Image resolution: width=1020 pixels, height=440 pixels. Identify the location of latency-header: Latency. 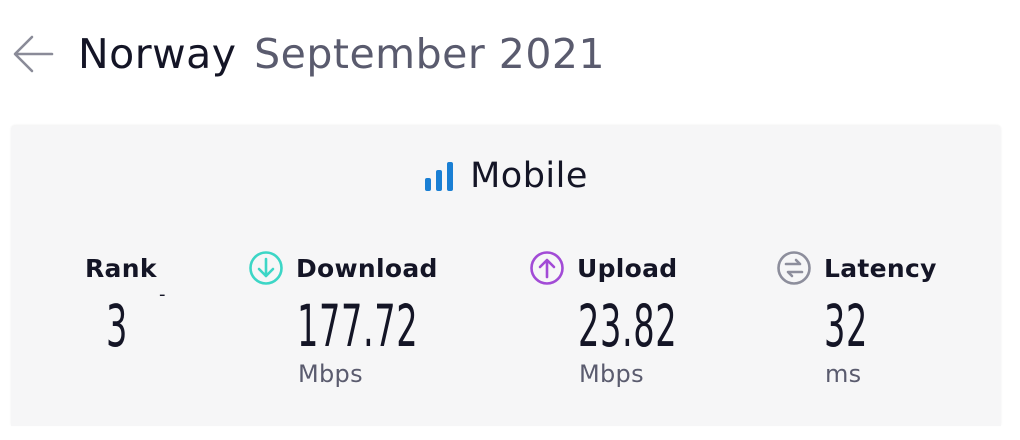
(856, 268).